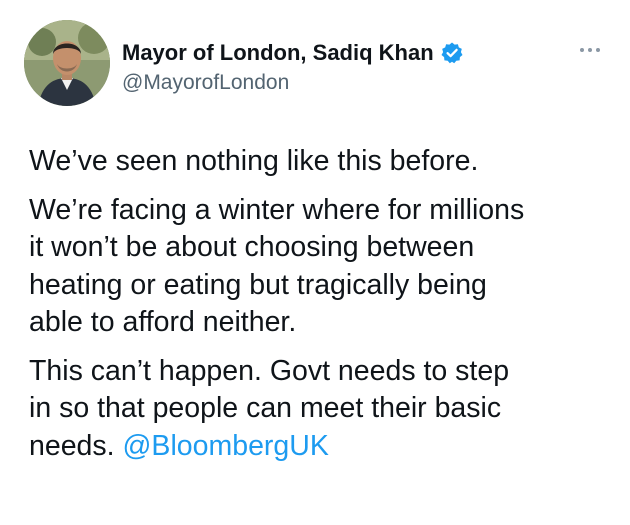  Describe the element at coordinates (258, 284) in the screenshot. I see `tweet-line: heating or eating but tragically being` at that location.